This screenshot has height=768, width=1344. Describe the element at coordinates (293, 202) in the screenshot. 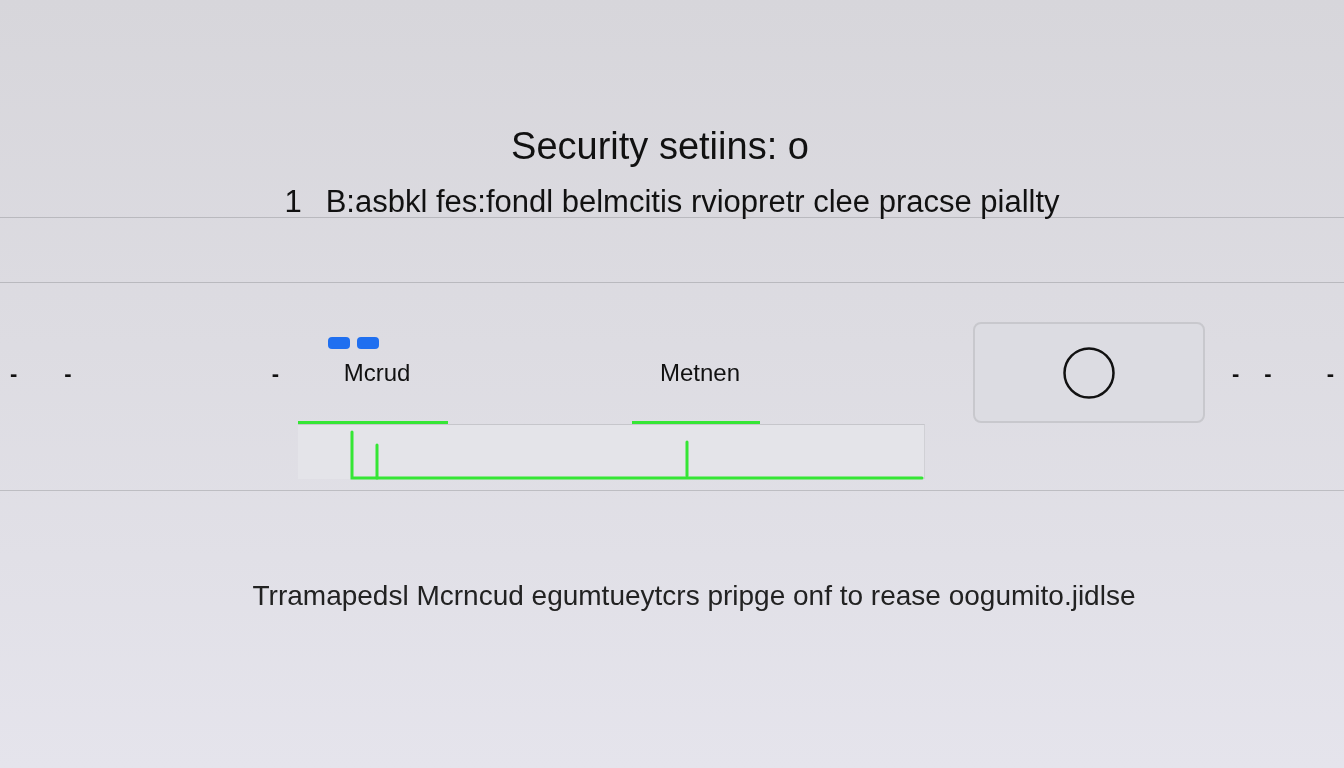

I see `step-number: 1` at that location.